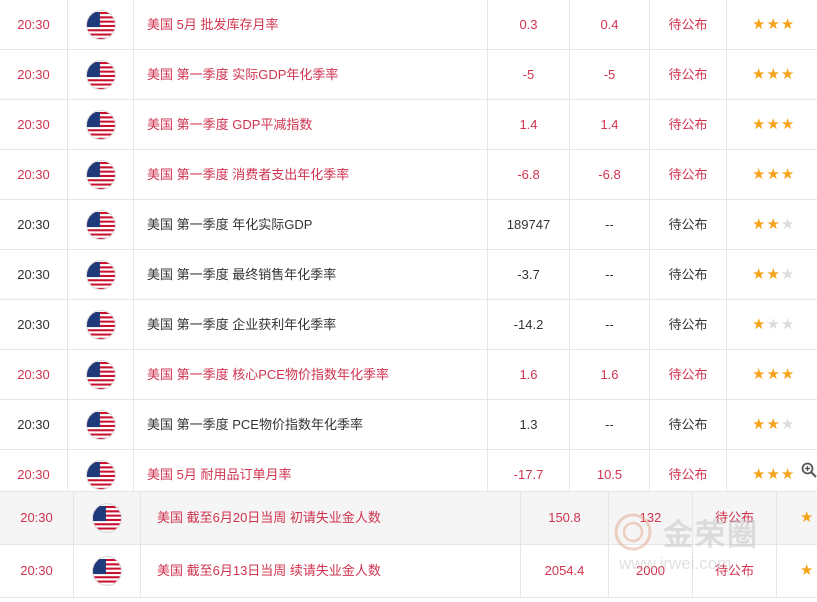 The width and height of the screenshot is (817, 602). Describe the element at coordinates (311, 374) in the screenshot. I see `event-name: 美国 第一季度 核心PCE物价指数年化季率` at that location.